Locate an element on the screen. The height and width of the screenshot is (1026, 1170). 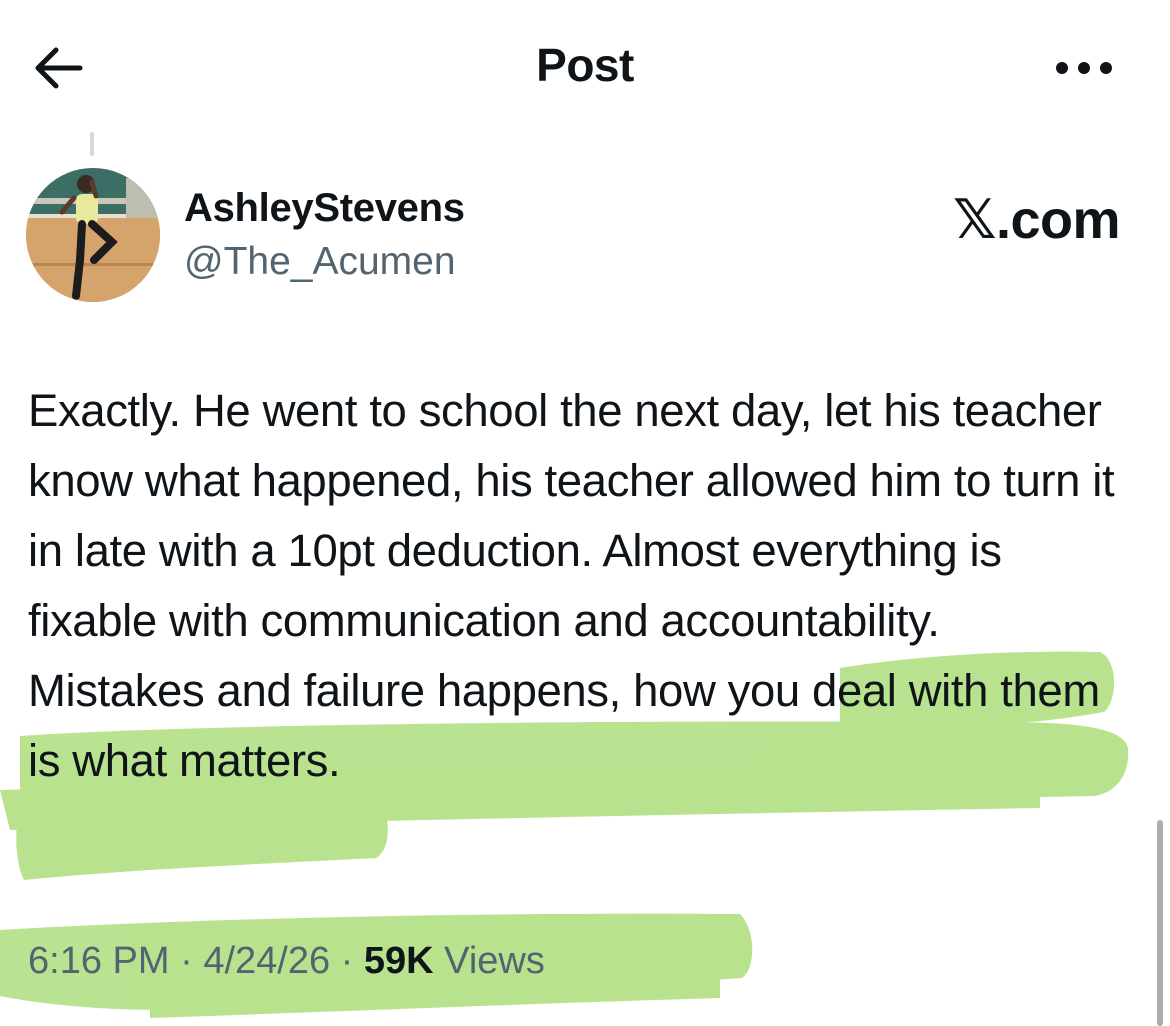
views-label: Views is located at coordinates (489, 961).